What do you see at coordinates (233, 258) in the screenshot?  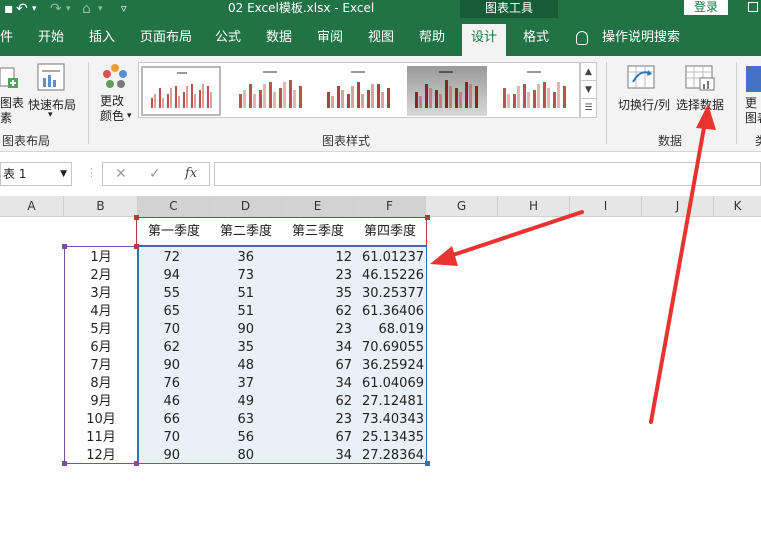 I see `q2-cell: 36` at bounding box center [233, 258].